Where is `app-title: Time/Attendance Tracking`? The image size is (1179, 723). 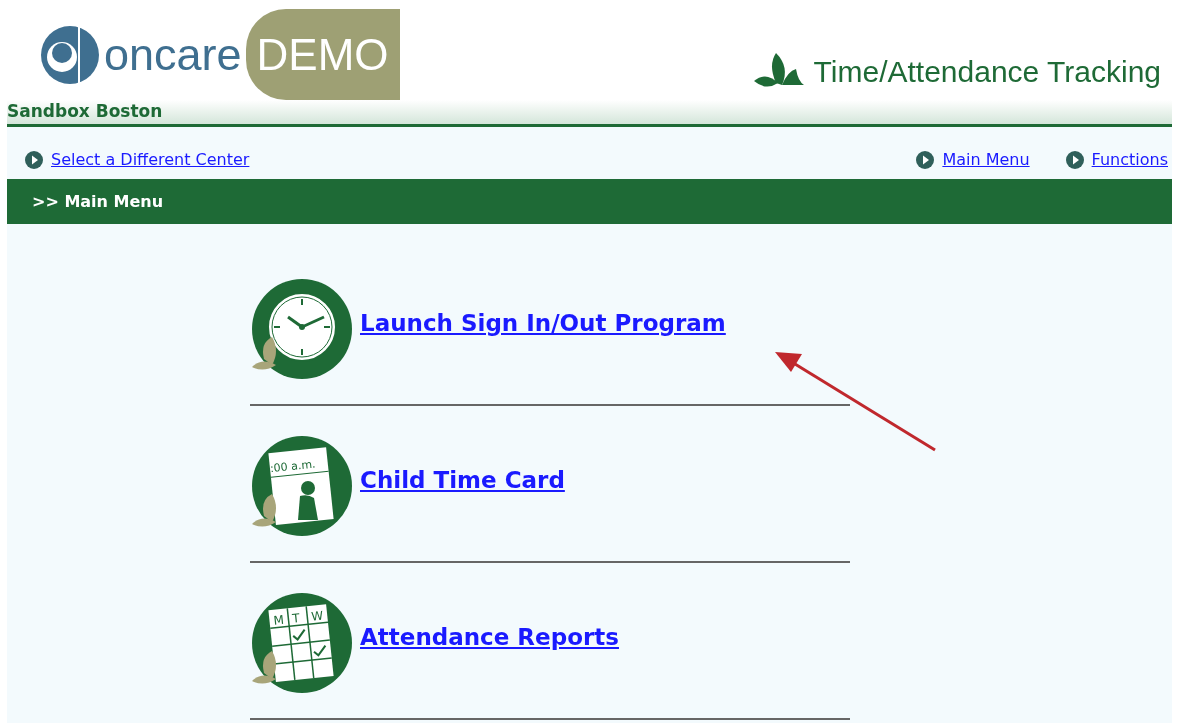 app-title: Time/Attendance Tracking is located at coordinates (987, 72).